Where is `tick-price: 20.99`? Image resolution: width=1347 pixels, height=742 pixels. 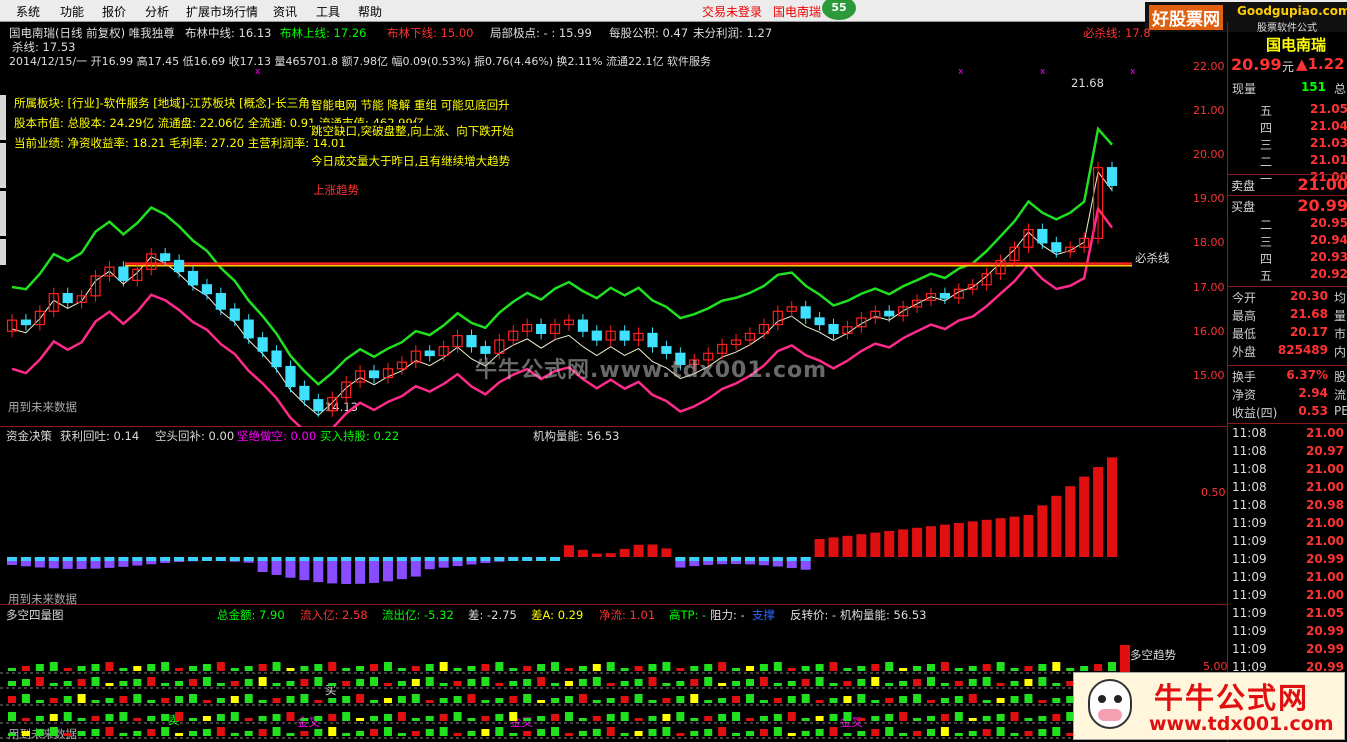 tick-price: 20.99 is located at coordinates (1325, 649).